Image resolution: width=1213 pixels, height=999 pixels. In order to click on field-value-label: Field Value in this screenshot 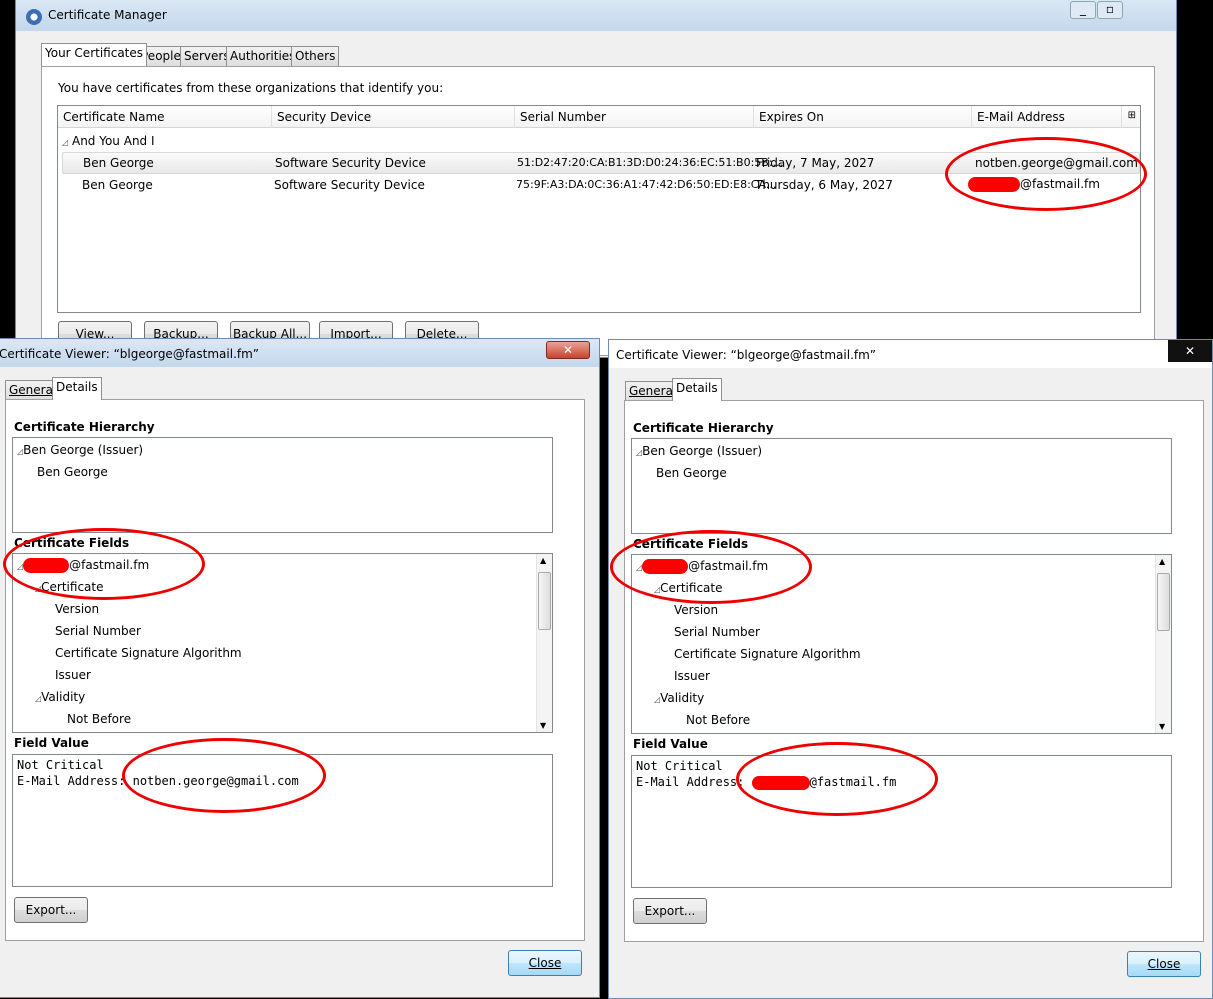, I will do `click(51, 743)`.